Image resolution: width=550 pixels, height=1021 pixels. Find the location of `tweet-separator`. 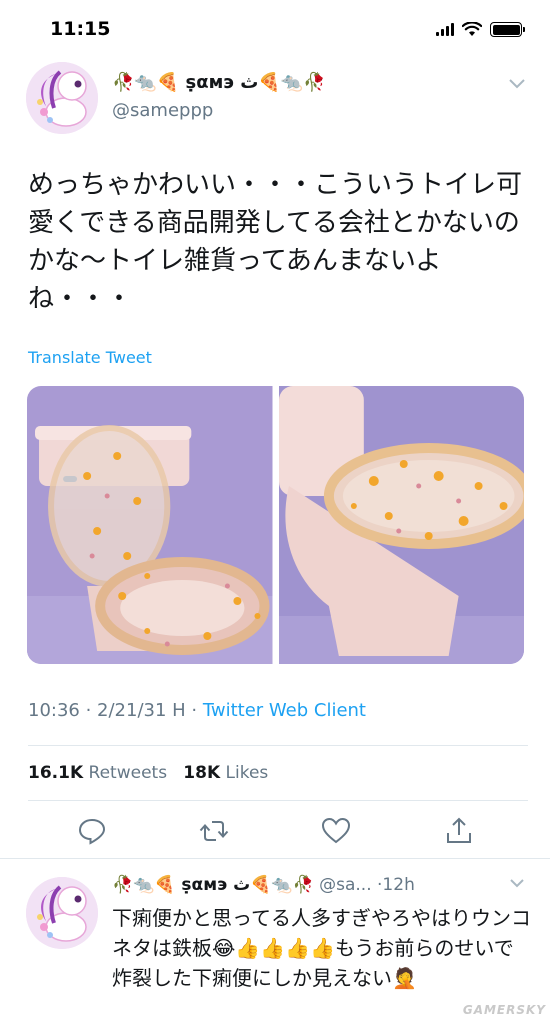

tweet-separator is located at coordinates (275, 858).